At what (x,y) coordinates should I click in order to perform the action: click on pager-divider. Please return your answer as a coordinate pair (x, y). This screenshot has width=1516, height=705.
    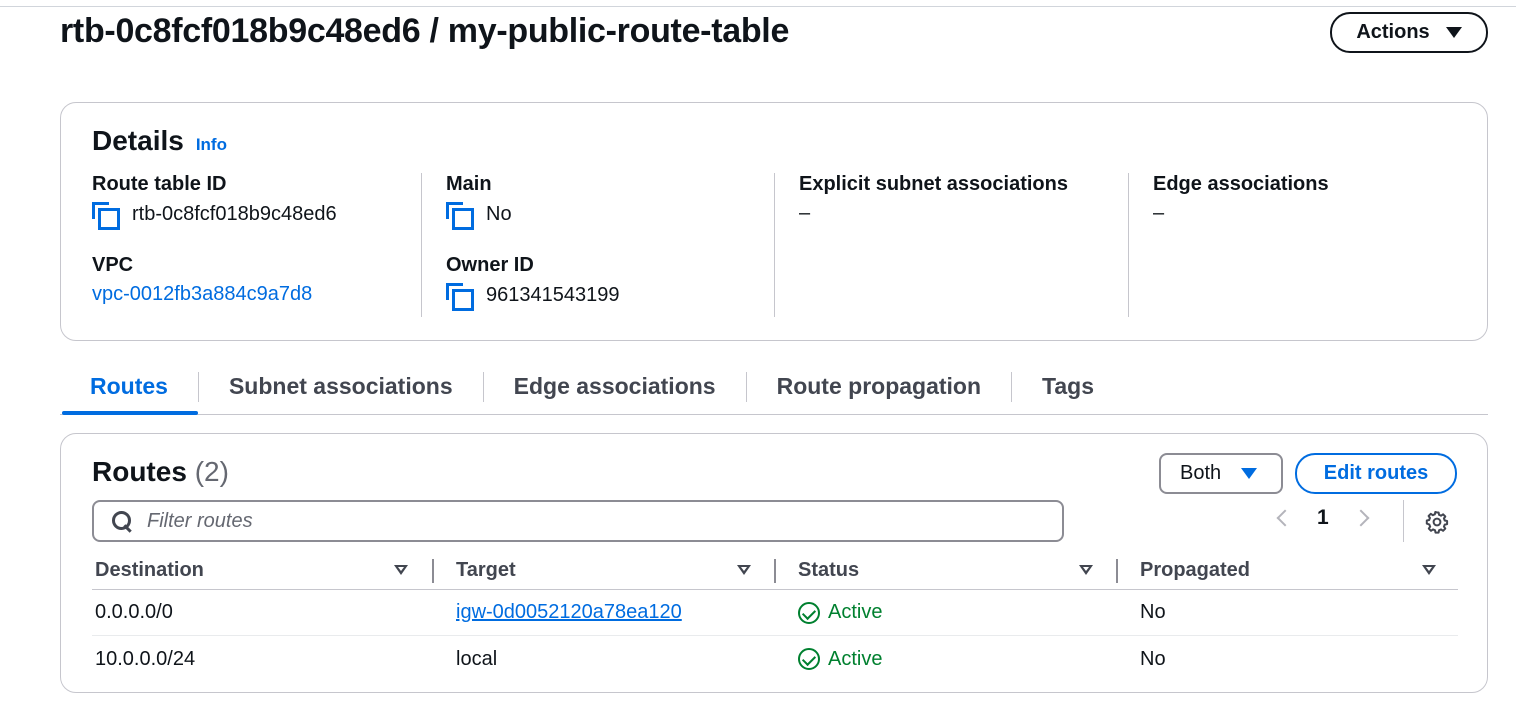
    Looking at the image, I should click on (1403, 521).